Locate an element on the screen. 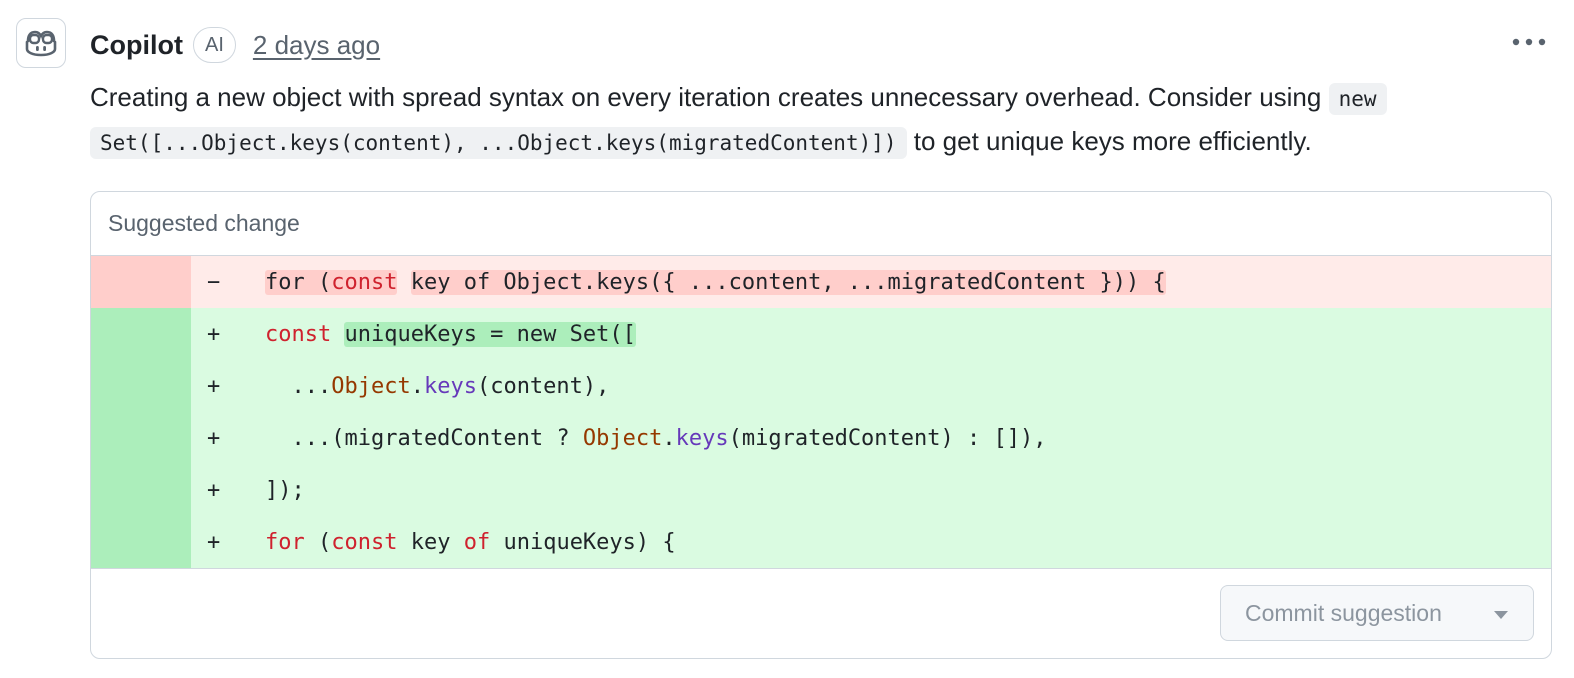  copilot-icon is located at coordinates (41, 43).